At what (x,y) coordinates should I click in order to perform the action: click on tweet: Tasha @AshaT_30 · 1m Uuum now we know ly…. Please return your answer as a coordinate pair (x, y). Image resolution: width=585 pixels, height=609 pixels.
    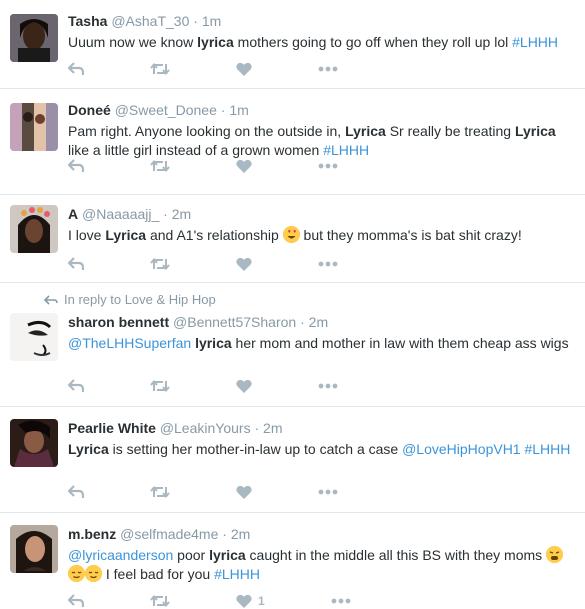
    Looking at the image, I should click on (292, 44).